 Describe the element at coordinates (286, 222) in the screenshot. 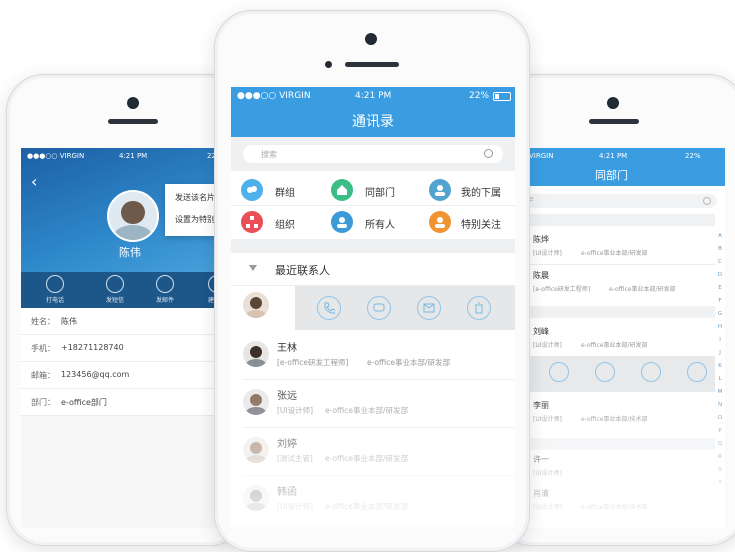

I see `menu-item-organization: 组织` at that location.